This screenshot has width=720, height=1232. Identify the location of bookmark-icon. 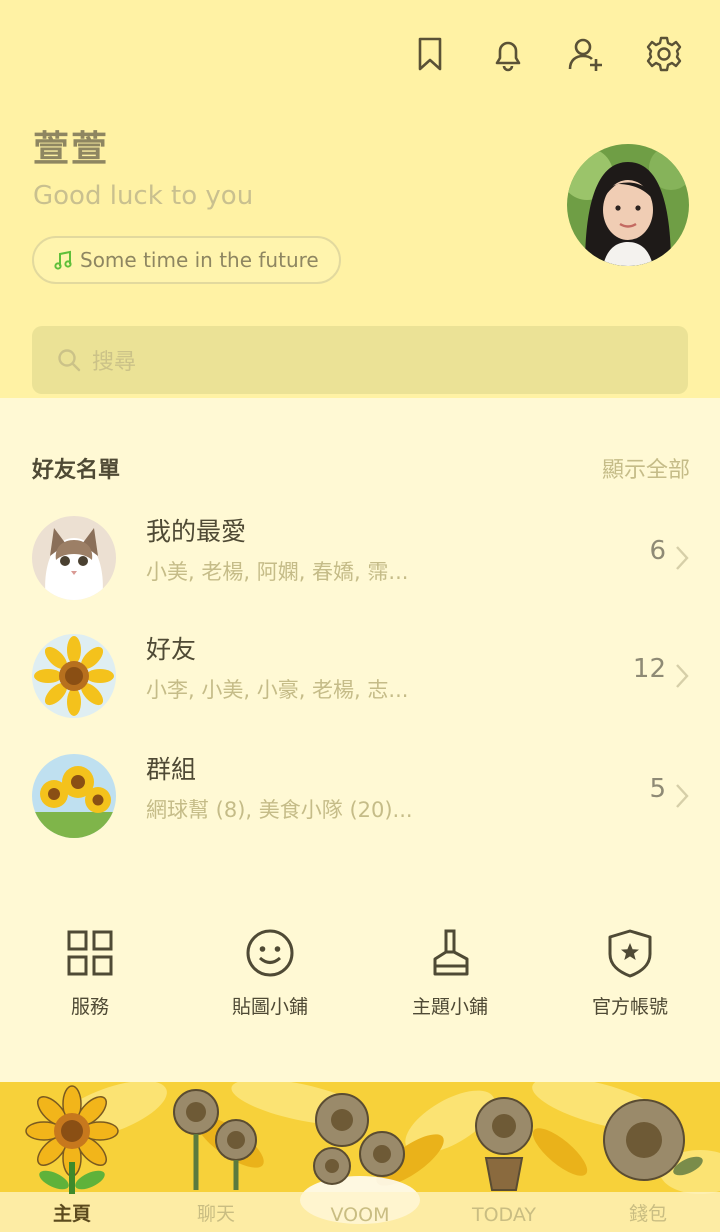
(430, 54).